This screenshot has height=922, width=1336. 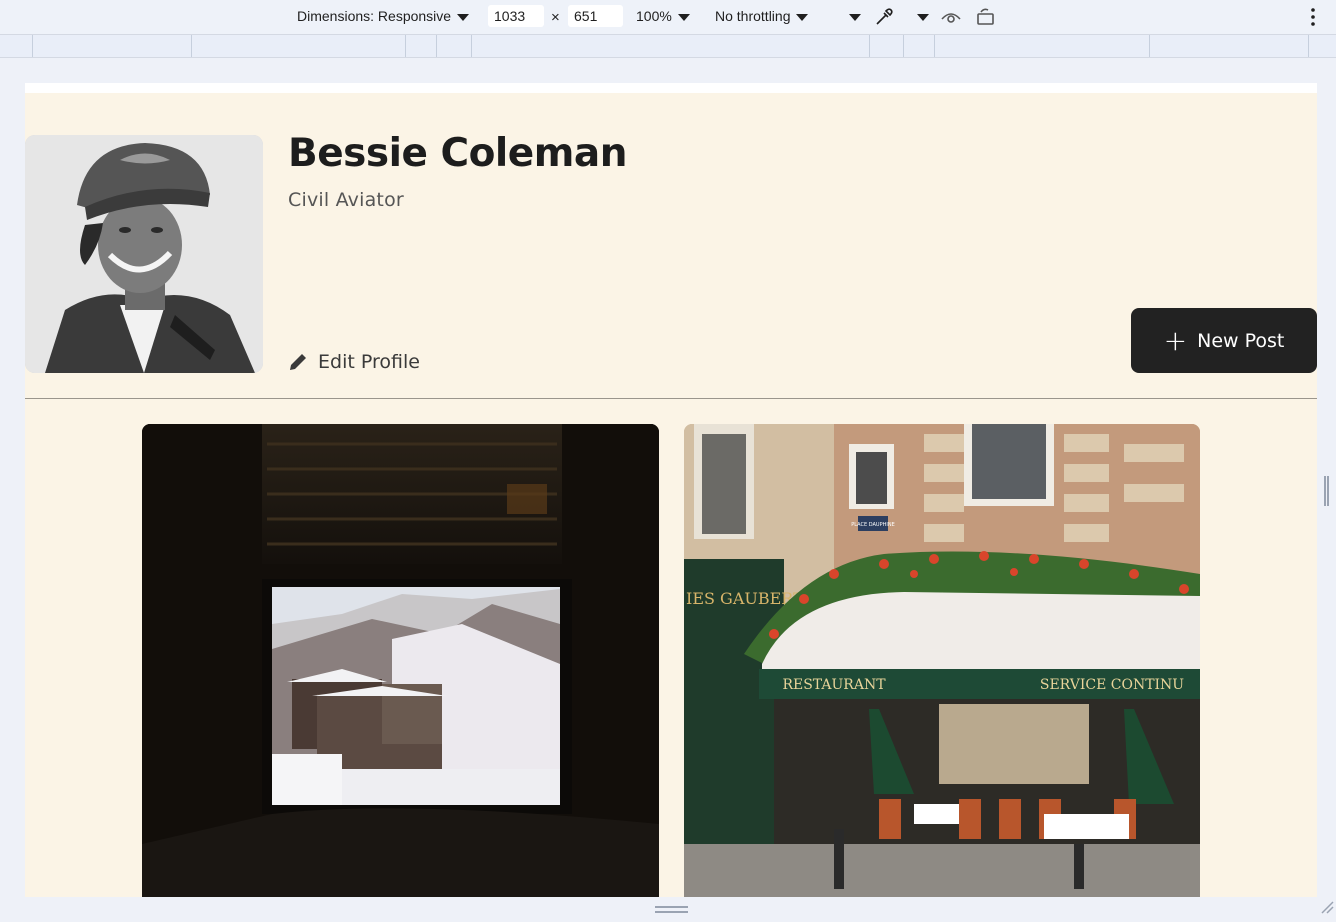 I want to click on corner-resize-icon, so click(x=1327, y=907).